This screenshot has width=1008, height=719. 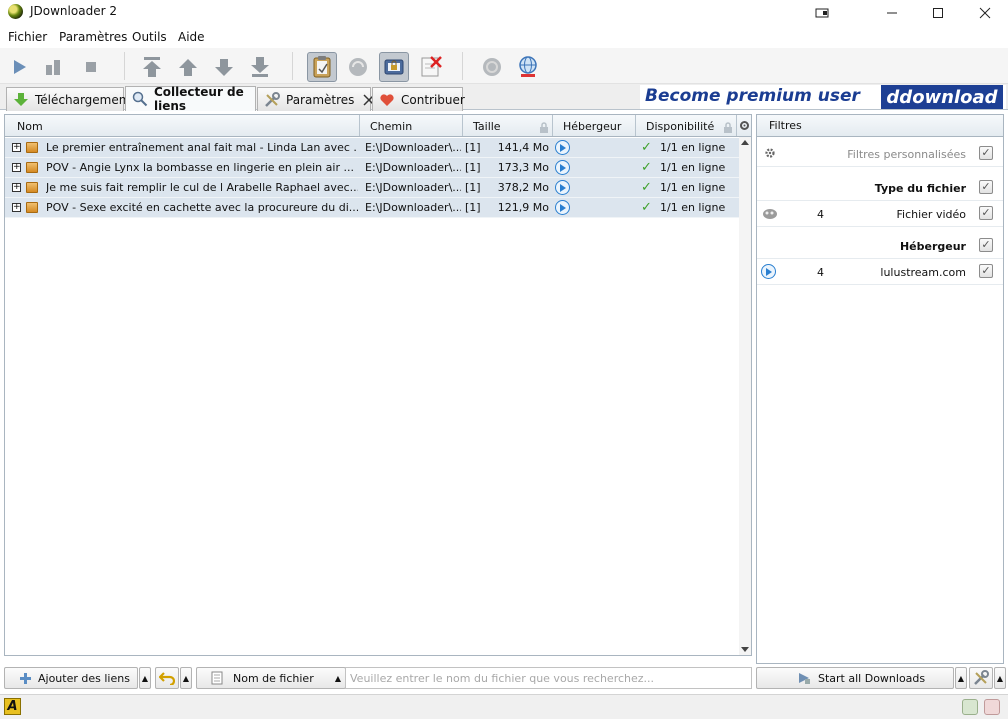 What do you see at coordinates (152, 67) in the screenshot?
I see `move-top-icon` at bounding box center [152, 67].